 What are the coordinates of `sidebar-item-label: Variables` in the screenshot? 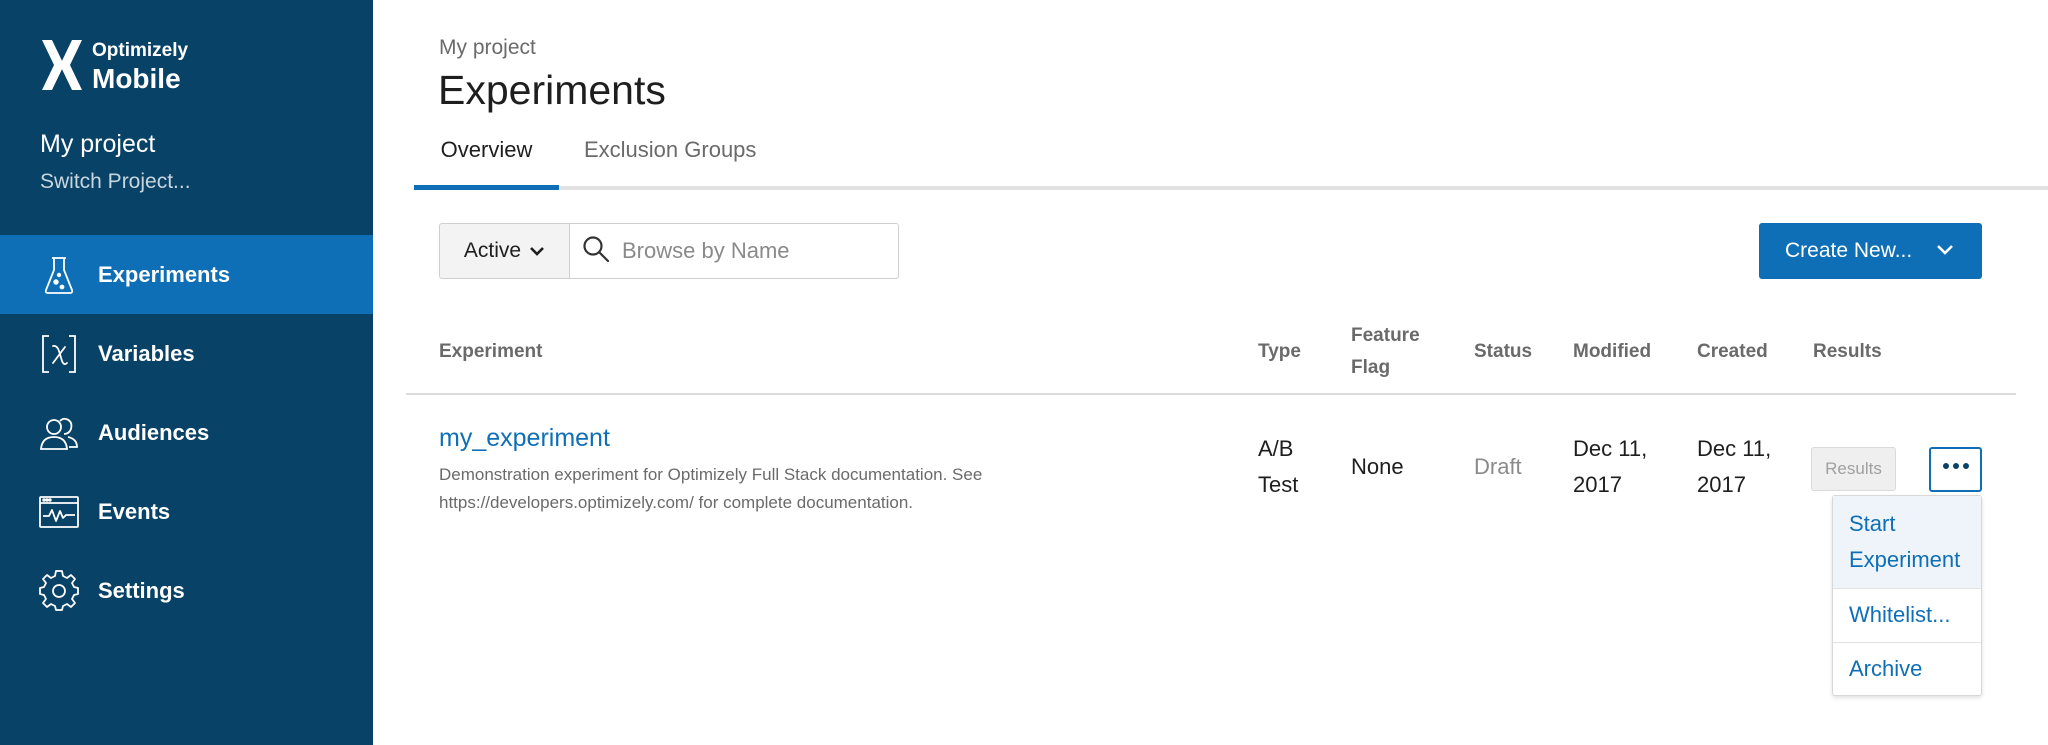 It's located at (146, 353).